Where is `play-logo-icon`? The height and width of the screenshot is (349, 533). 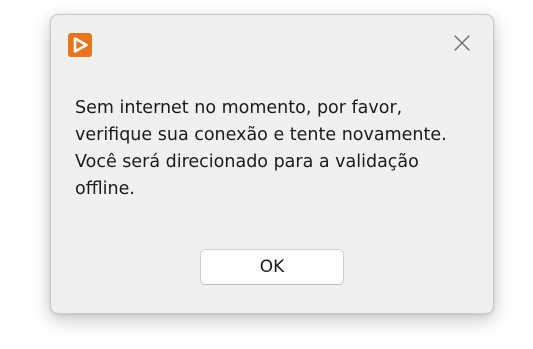
play-logo-icon is located at coordinates (80, 45).